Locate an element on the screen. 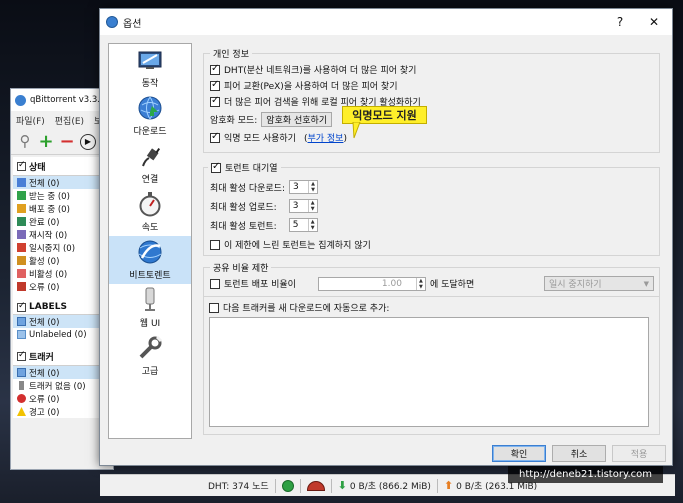 The width and height of the screenshot is (683, 503). remove-torrent-icon: − is located at coordinates (67, 141).